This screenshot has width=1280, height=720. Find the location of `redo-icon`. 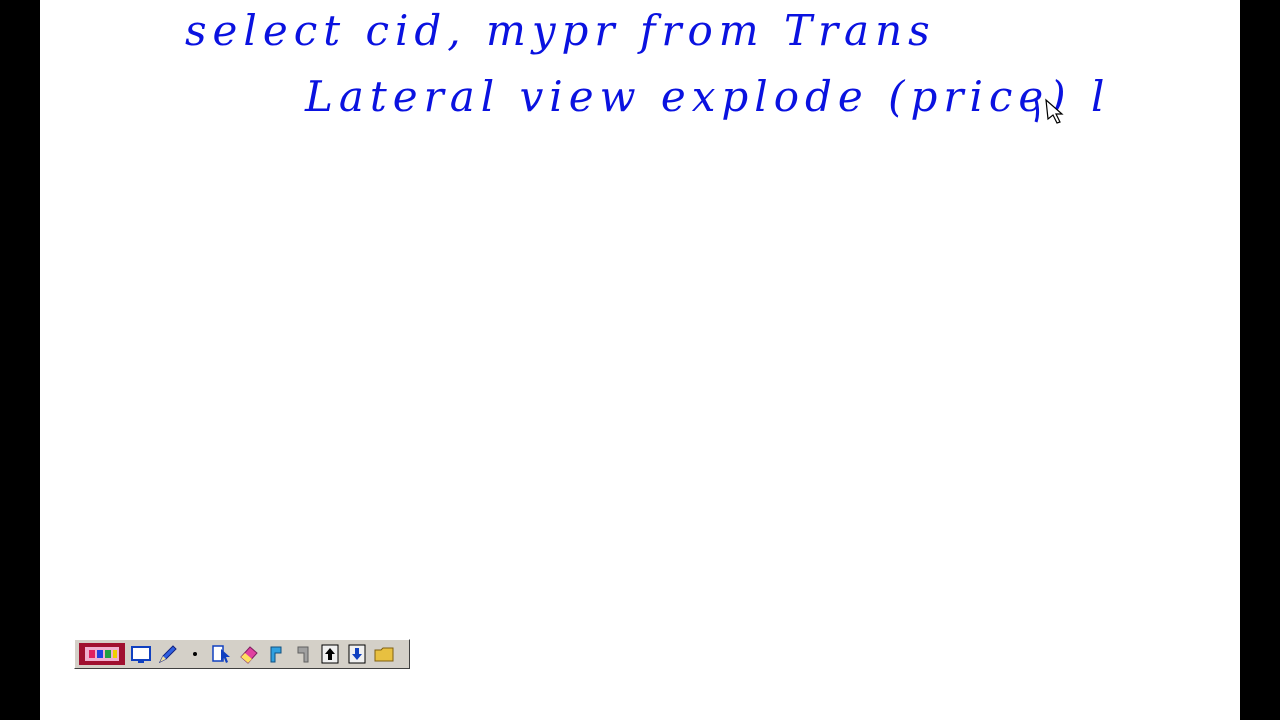

redo-icon is located at coordinates (303, 654).